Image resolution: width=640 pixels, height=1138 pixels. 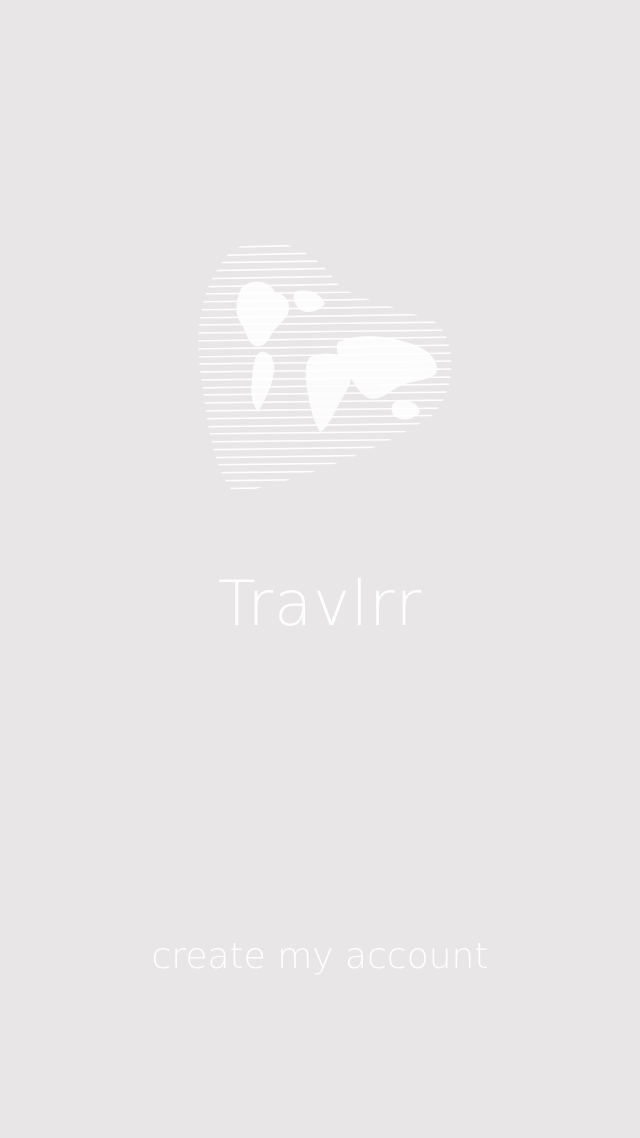 What do you see at coordinates (320, 957) in the screenshot?
I see `create-account-button: create my account` at bounding box center [320, 957].